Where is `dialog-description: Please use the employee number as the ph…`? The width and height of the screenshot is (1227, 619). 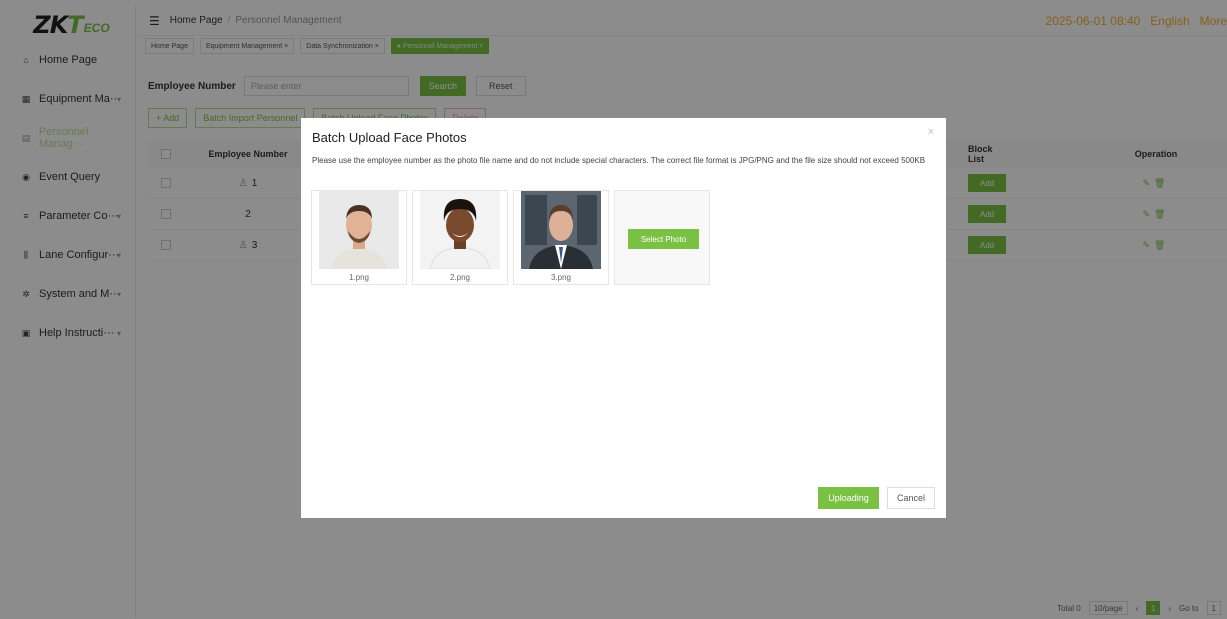 dialog-description: Please use the employee number as the ph… is located at coordinates (619, 160).